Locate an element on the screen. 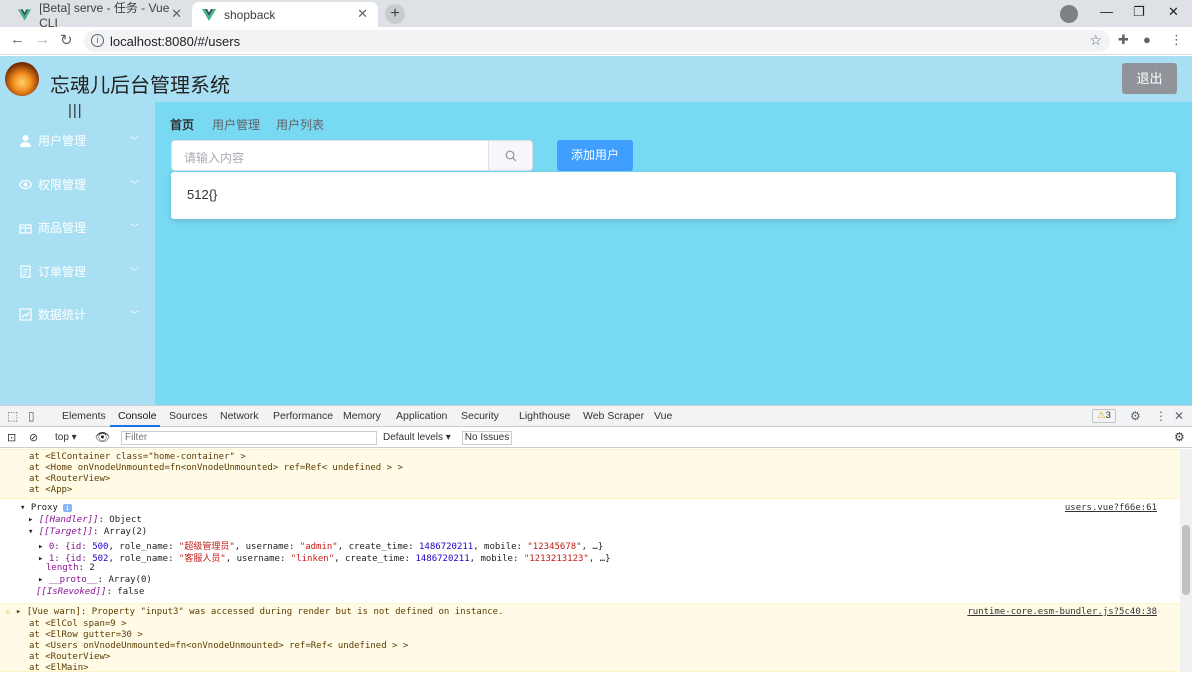  logout-button: 退出 is located at coordinates (1149, 78).